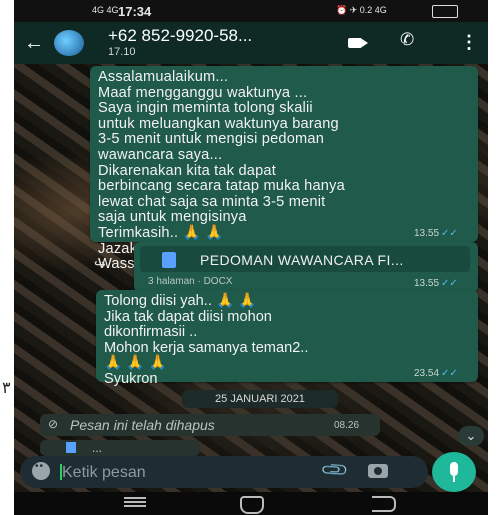  What do you see at coordinates (69, 43) in the screenshot?
I see `avatar` at bounding box center [69, 43].